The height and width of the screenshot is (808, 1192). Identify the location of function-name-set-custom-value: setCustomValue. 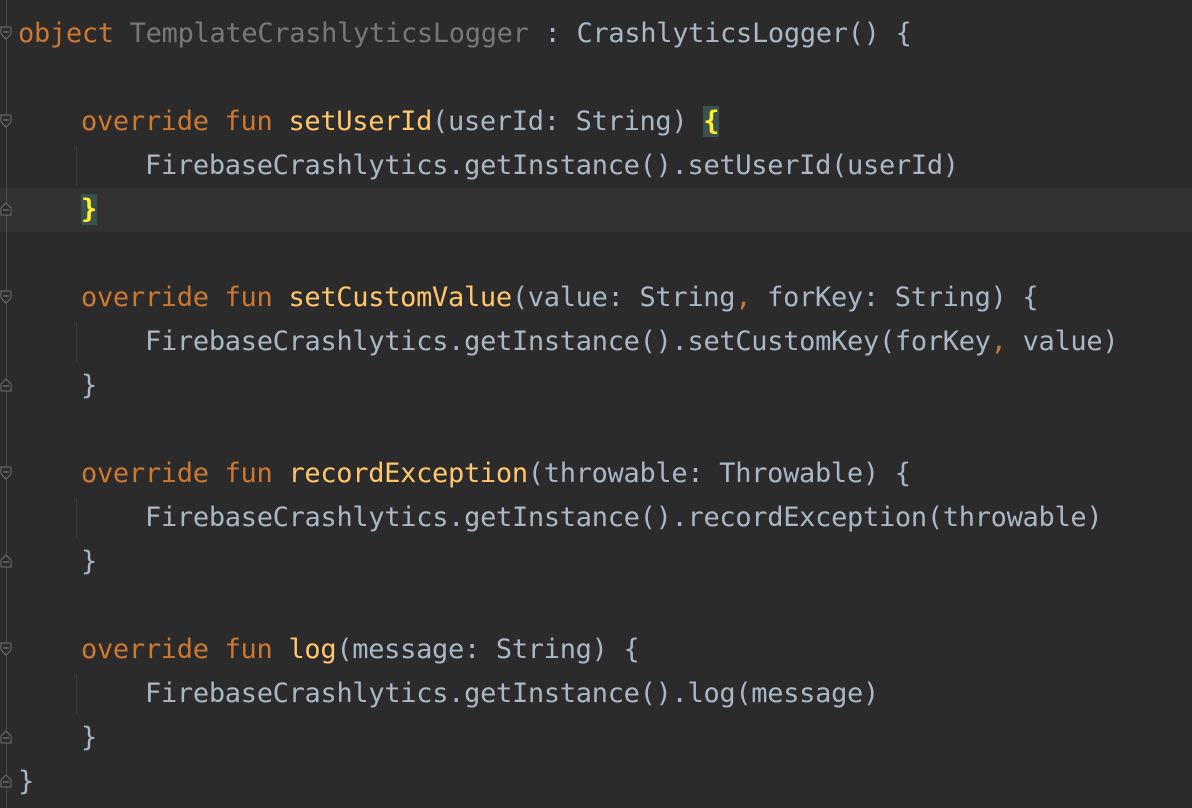
(400, 297).